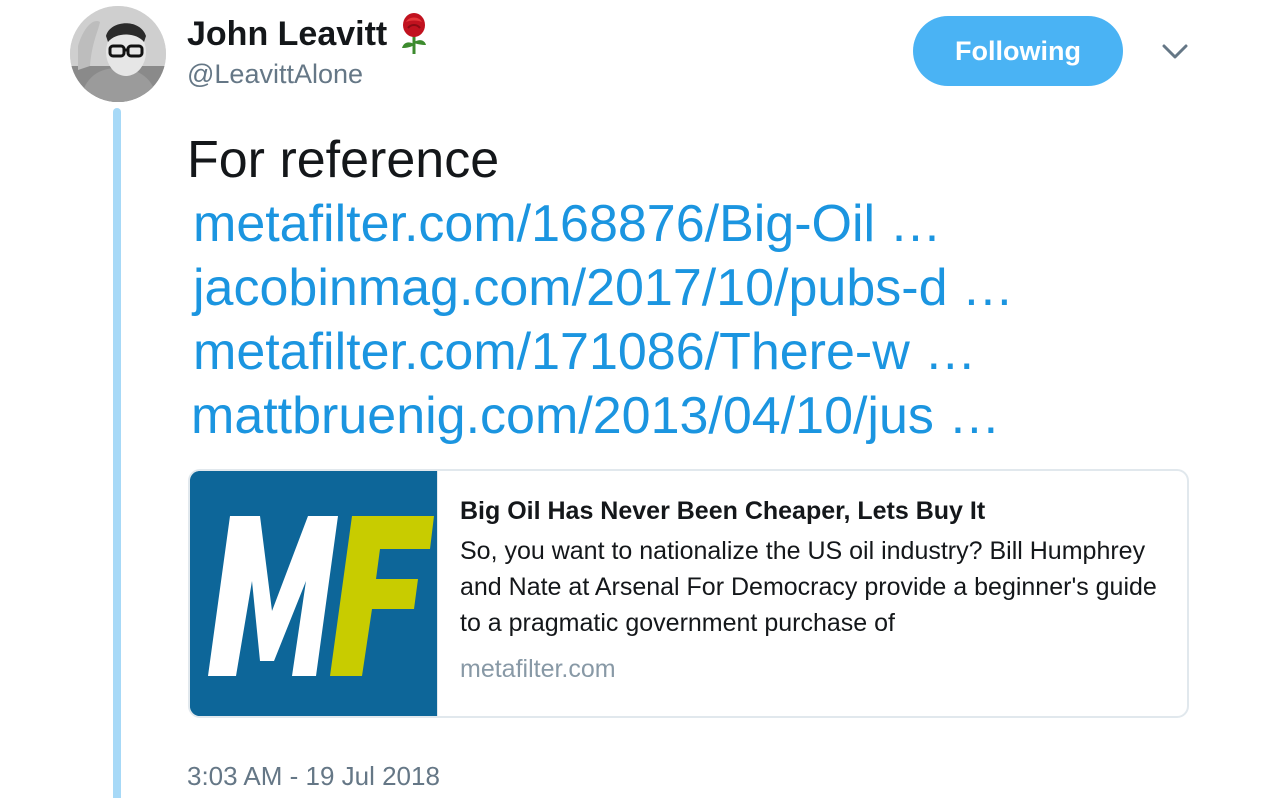 The height and width of the screenshot is (798, 1264). Describe the element at coordinates (343, 160) in the screenshot. I see `tweet-body: For reference` at that location.